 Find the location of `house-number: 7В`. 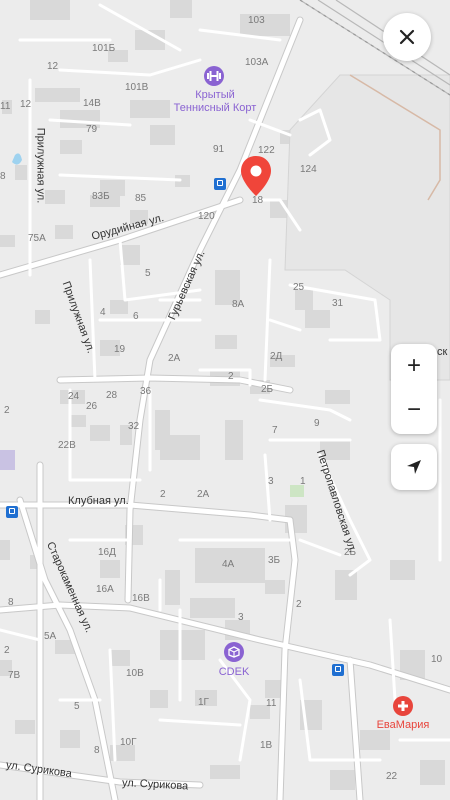

house-number: 7В is located at coordinates (14, 675).